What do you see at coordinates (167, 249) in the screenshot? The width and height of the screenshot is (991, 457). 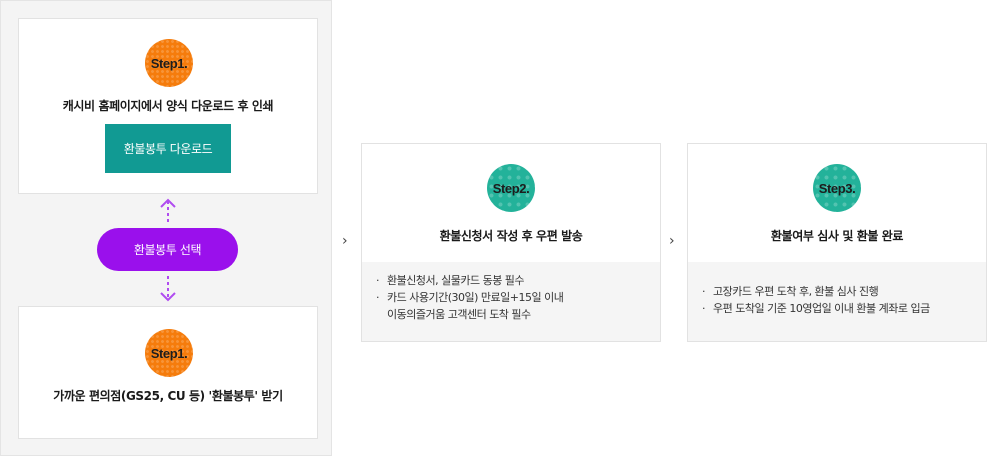 I see `select-envelope-pill: 환불봉투 선택` at bounding box center [167, 249].